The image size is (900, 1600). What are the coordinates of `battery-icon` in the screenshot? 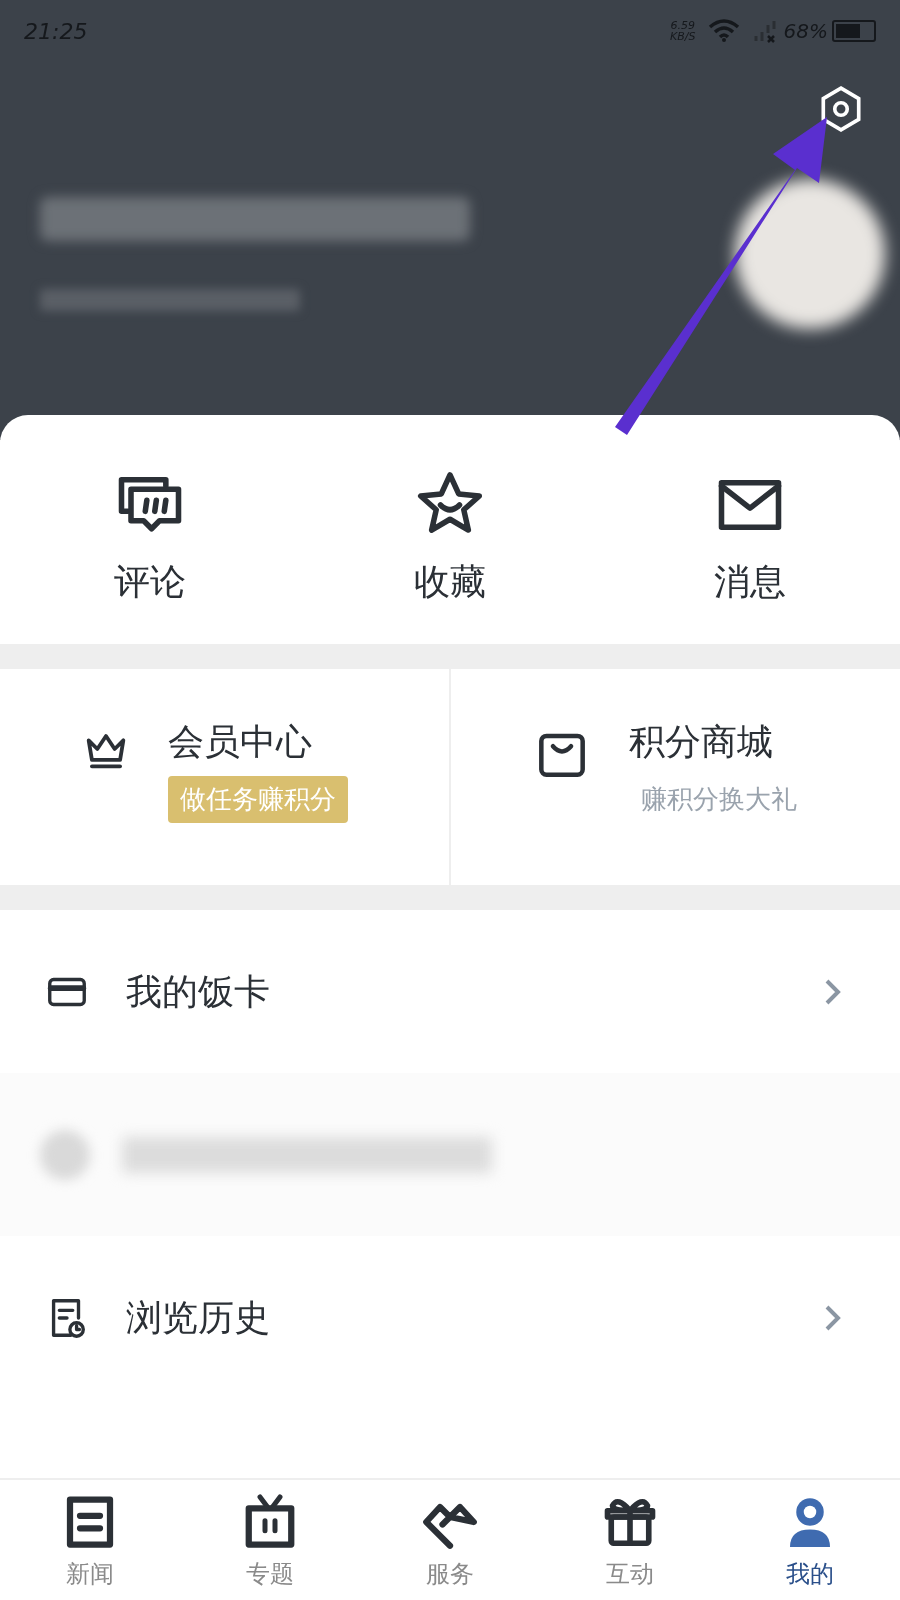 It's located at (854, 31).